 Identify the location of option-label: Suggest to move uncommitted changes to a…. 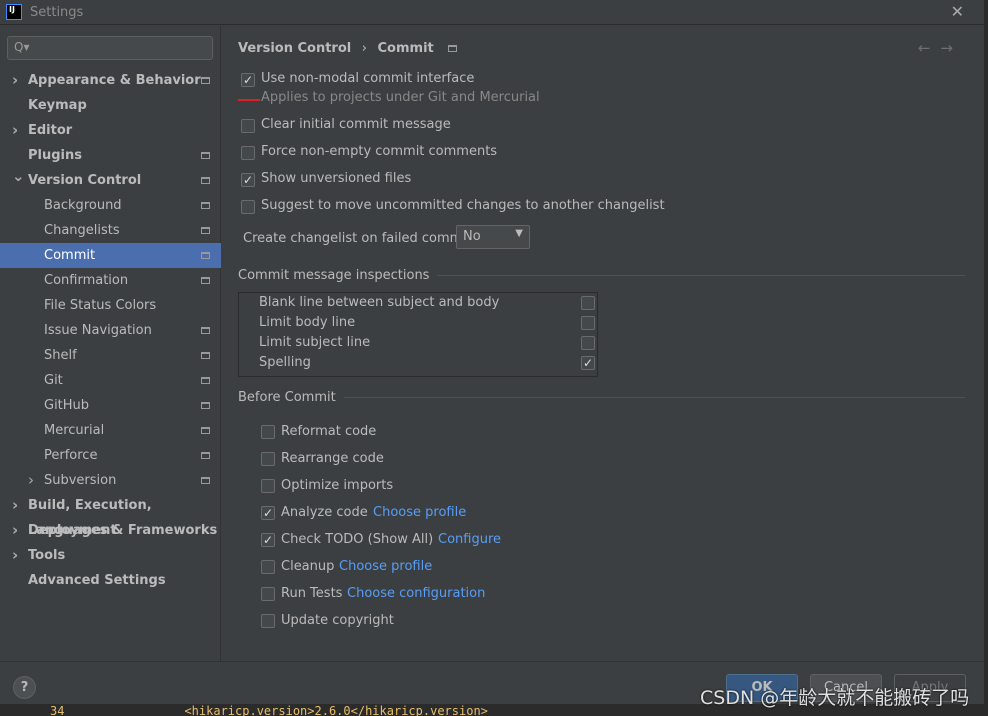
(463, 205).